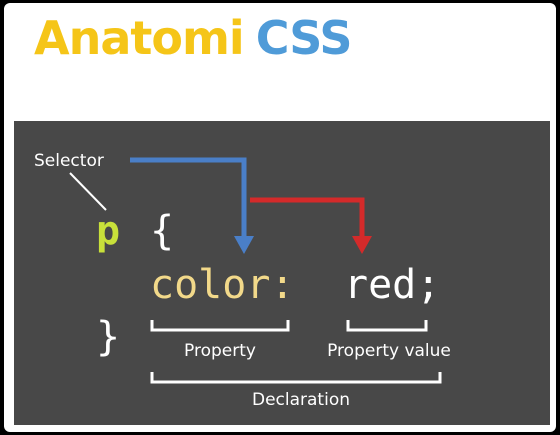 Image resolution: width=560 pixels, height=435 pixels. Describe the element at coordinates (108, 231) in the screenshot. I see `code-selector: p` at that location.